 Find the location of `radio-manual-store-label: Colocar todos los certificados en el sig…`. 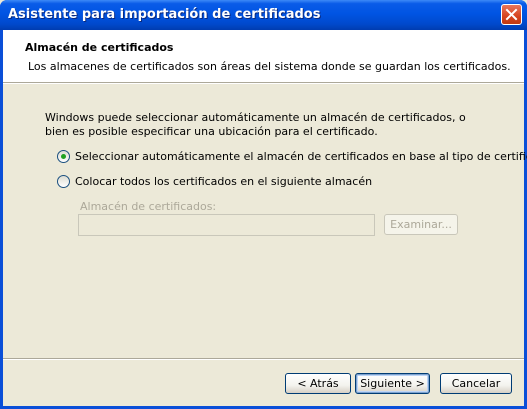

radio-manual-store-label: Colocar todos los certificados en el sig… is located at coordinates (223, 181).